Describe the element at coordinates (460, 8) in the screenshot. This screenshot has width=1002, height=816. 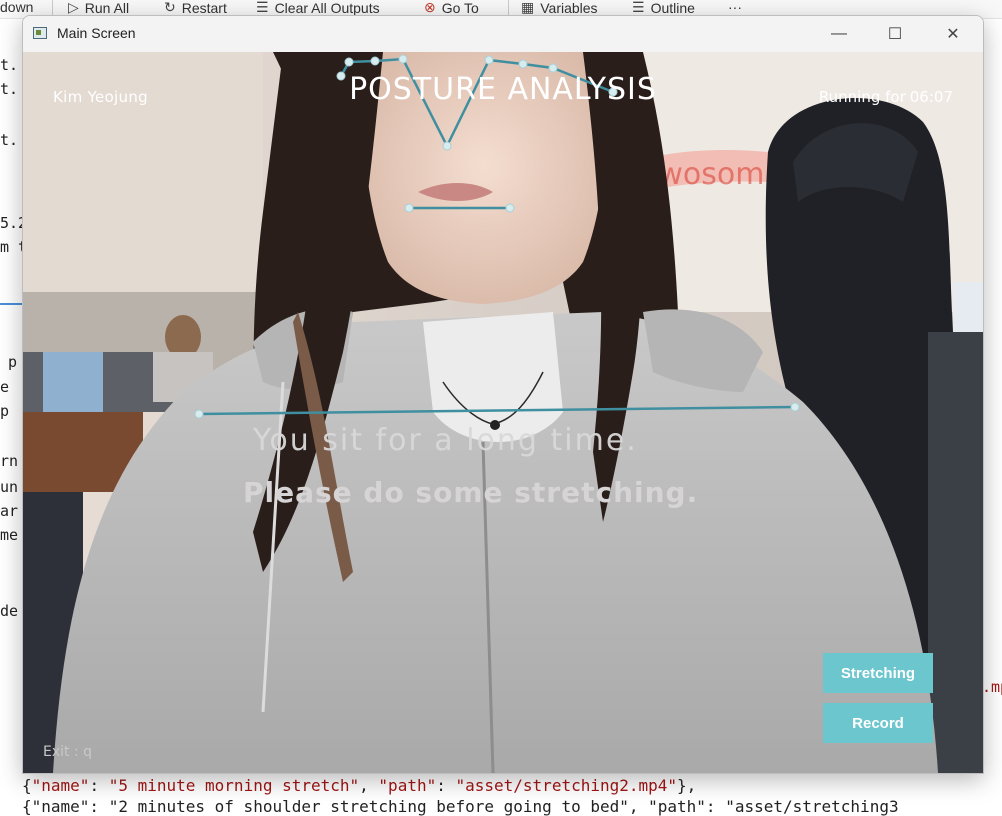
I see `goto-label: Go To` at that location.